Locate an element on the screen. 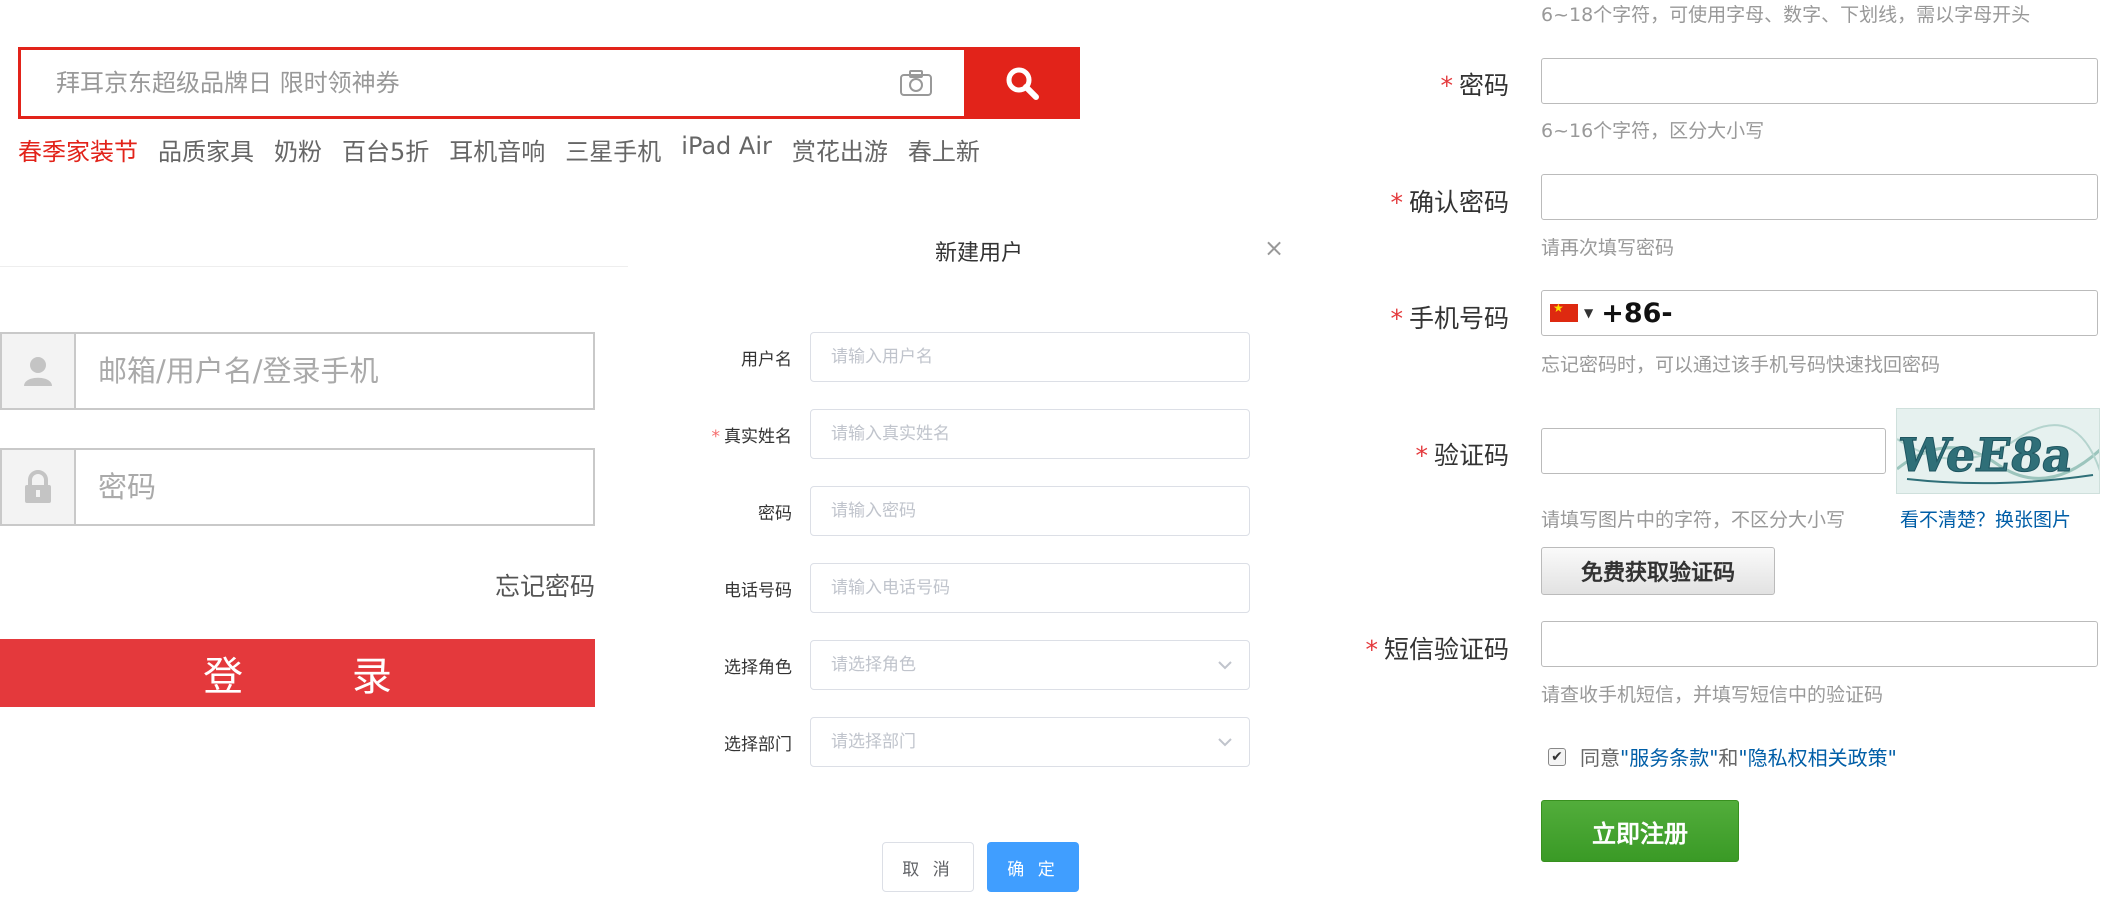 Image resolution: width=2118 pixels, height=905 pixels. password-label: * 密码 is located at coordinates (1474, 84).